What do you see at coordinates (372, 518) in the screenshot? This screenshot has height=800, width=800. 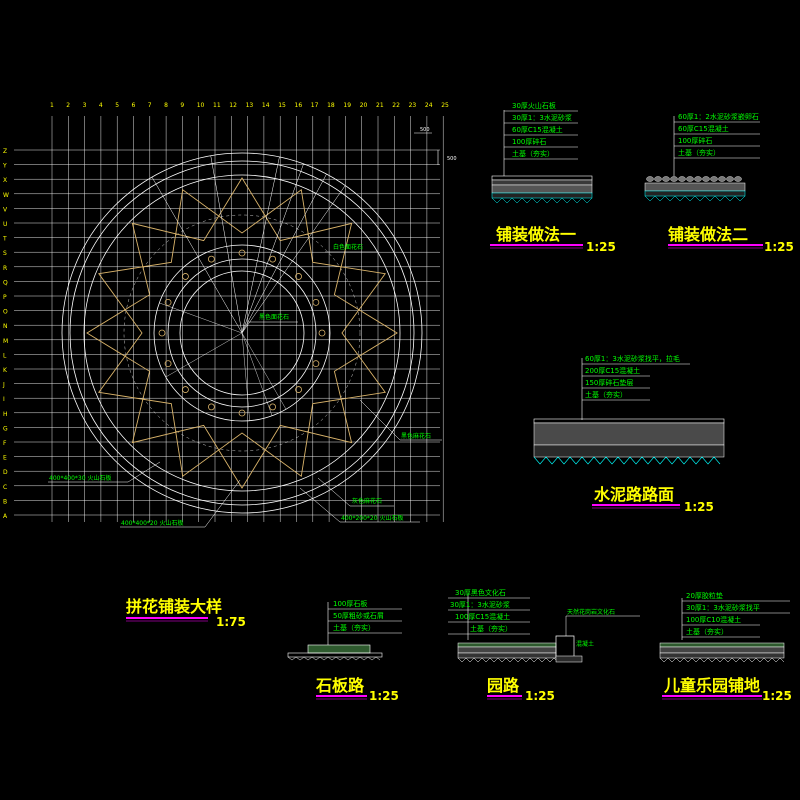 I see `callout-tile-c: 400*200*20 火山石板` at bounding box center [372, 518].